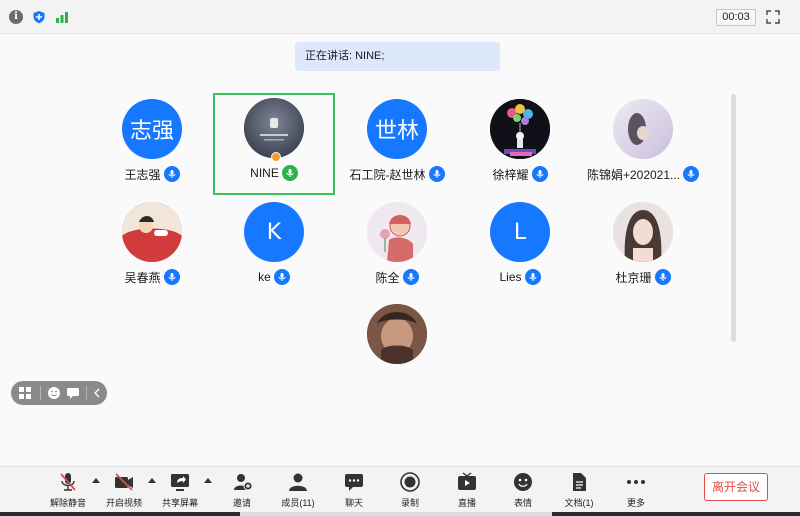 The height and width of the screenshot is (516, 800). I want to click on participant-tile: 吴春燕, so click(152, 248).